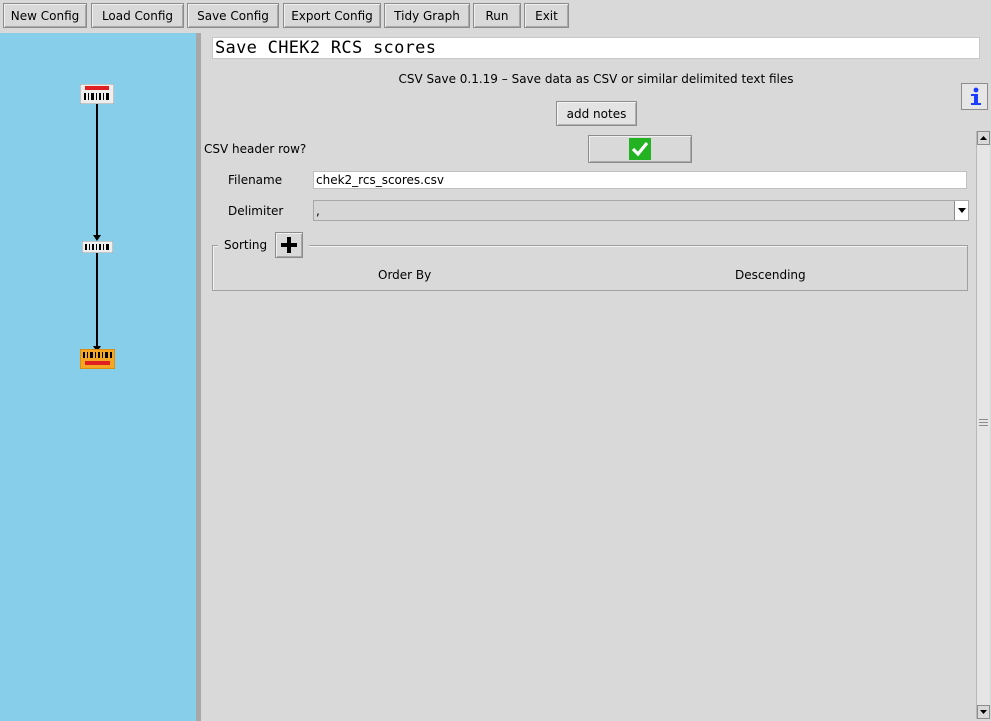 The width and height of the screenshot is (991, 721). I want to click on delimiter-label: Delimiter, so click(256, 211).